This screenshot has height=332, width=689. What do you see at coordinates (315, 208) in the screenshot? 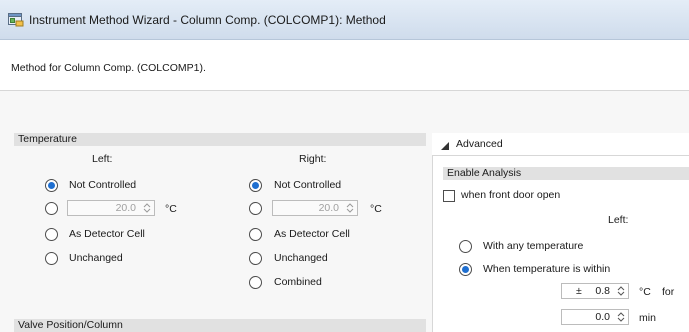
I see `right-temperature-spinbox: 20.0` at bounding box center [315, 208].